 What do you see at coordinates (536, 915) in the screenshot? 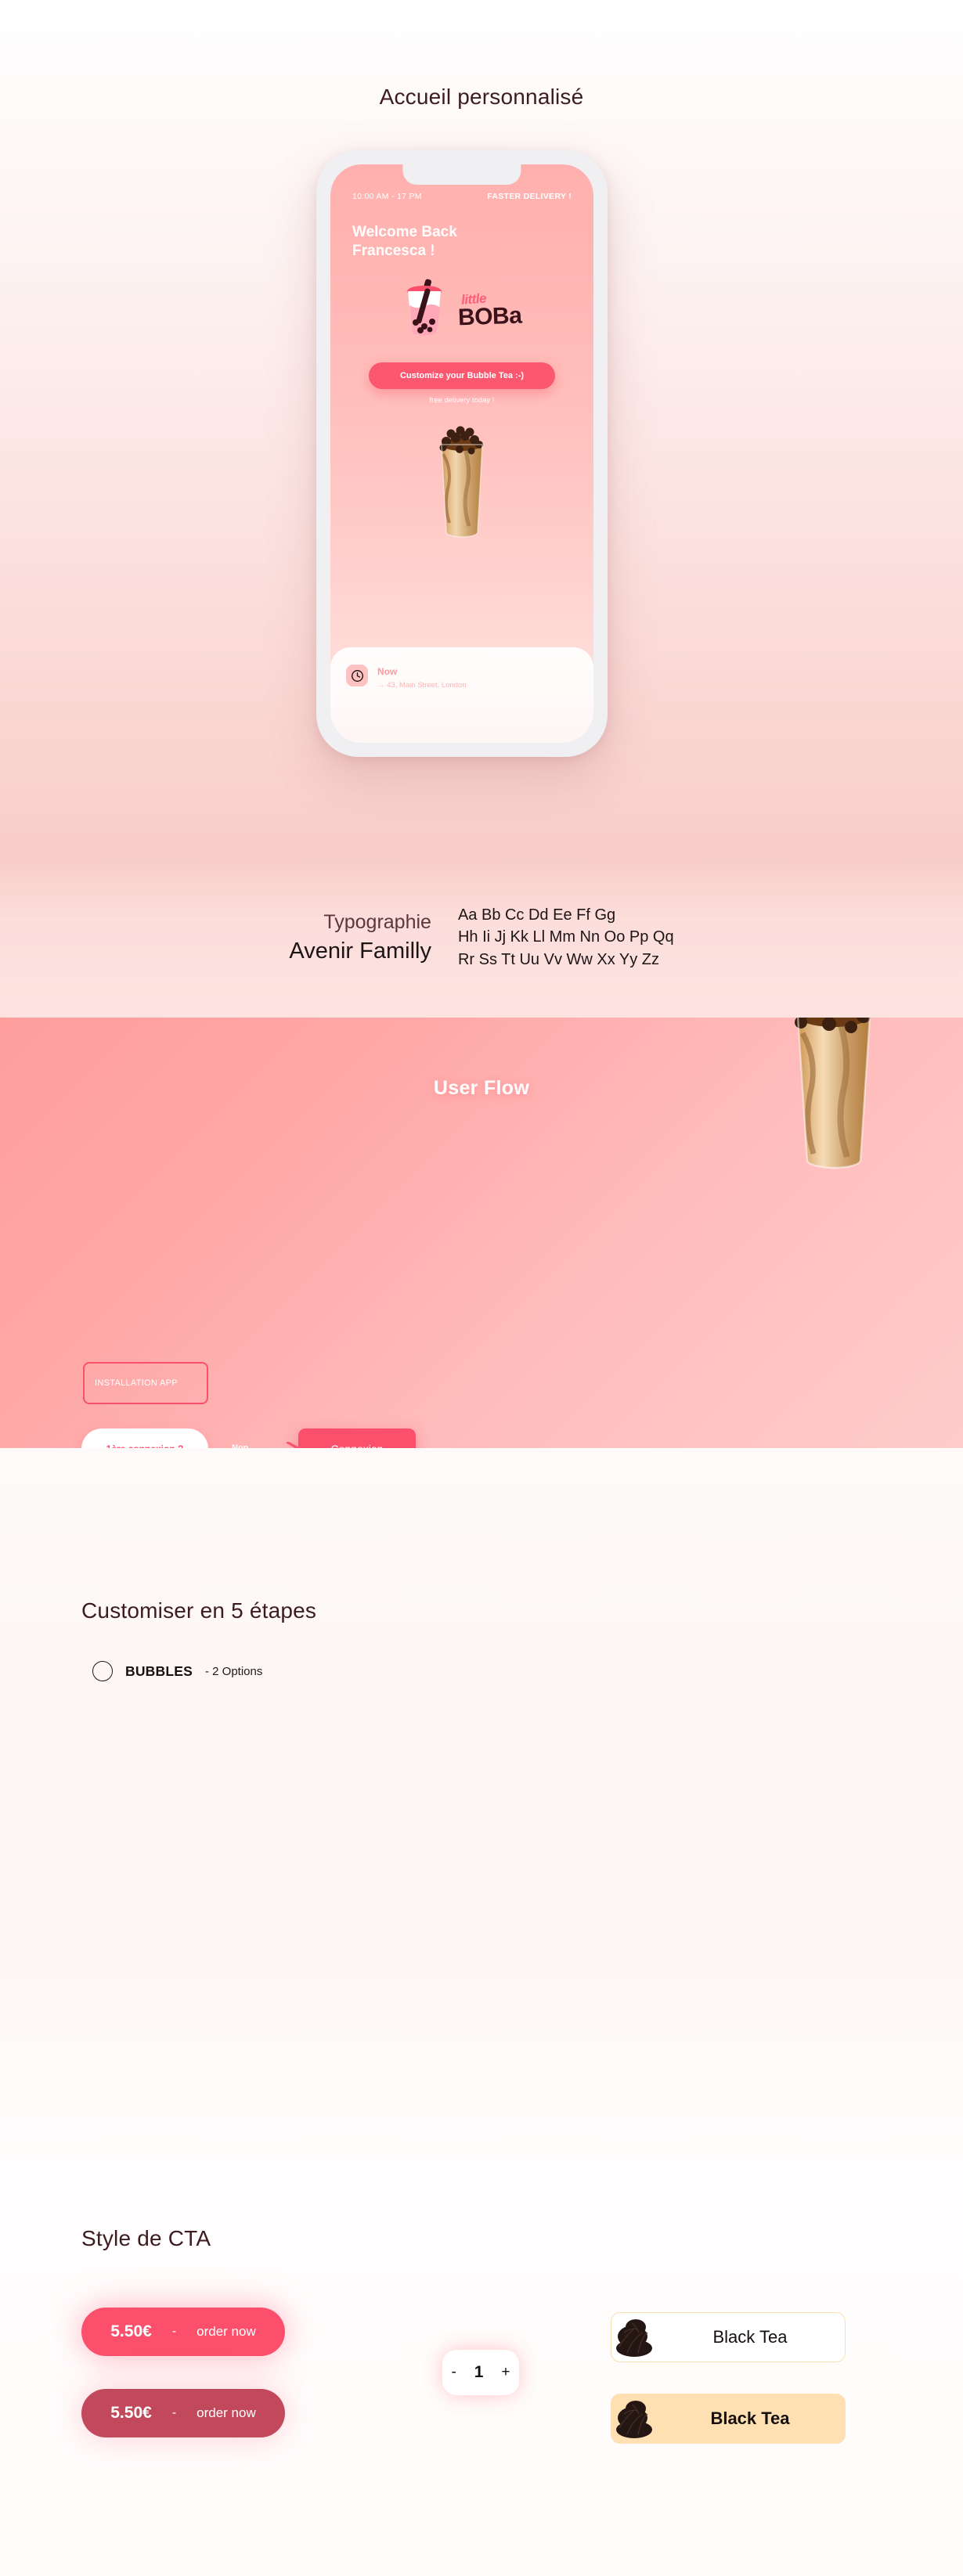
I see `specimen-line-1: Aa Bb Cc Dd Ee Ff Gg` at bounding box center [536, 915].